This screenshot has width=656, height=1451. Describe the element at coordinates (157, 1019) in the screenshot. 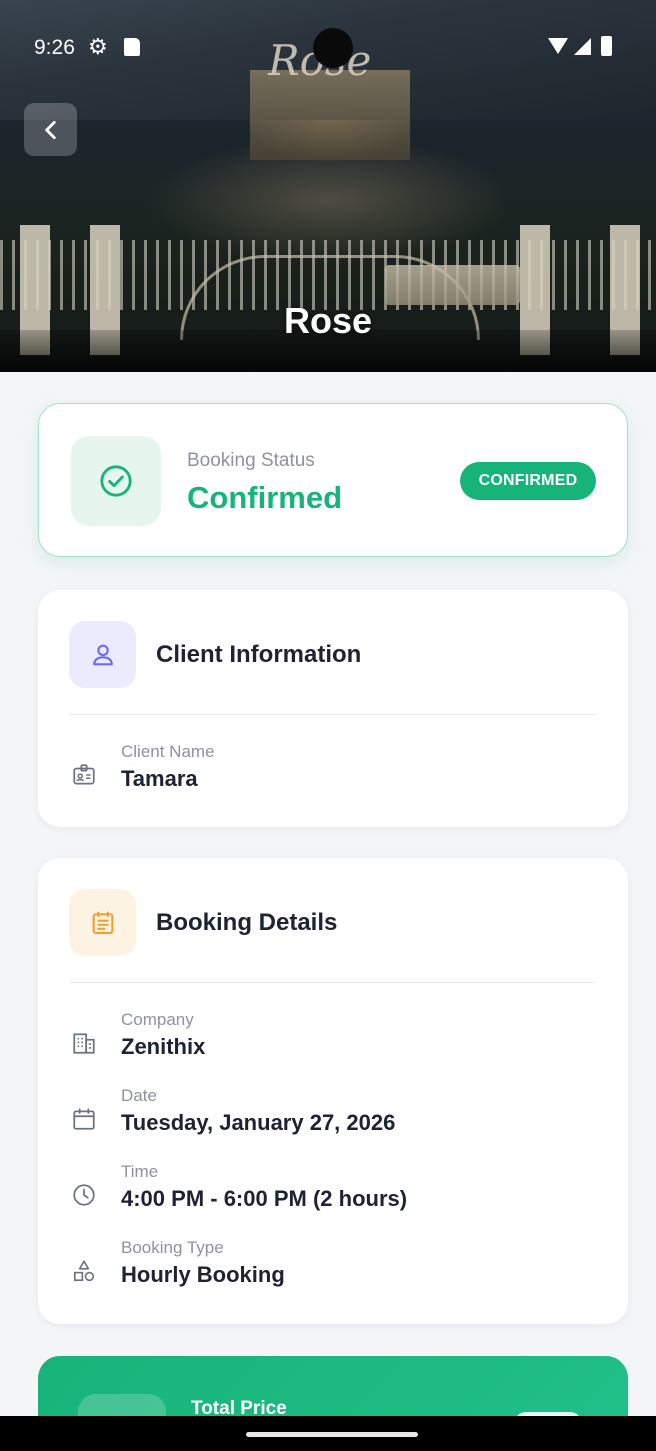

I see `field-label: Company` at that location.